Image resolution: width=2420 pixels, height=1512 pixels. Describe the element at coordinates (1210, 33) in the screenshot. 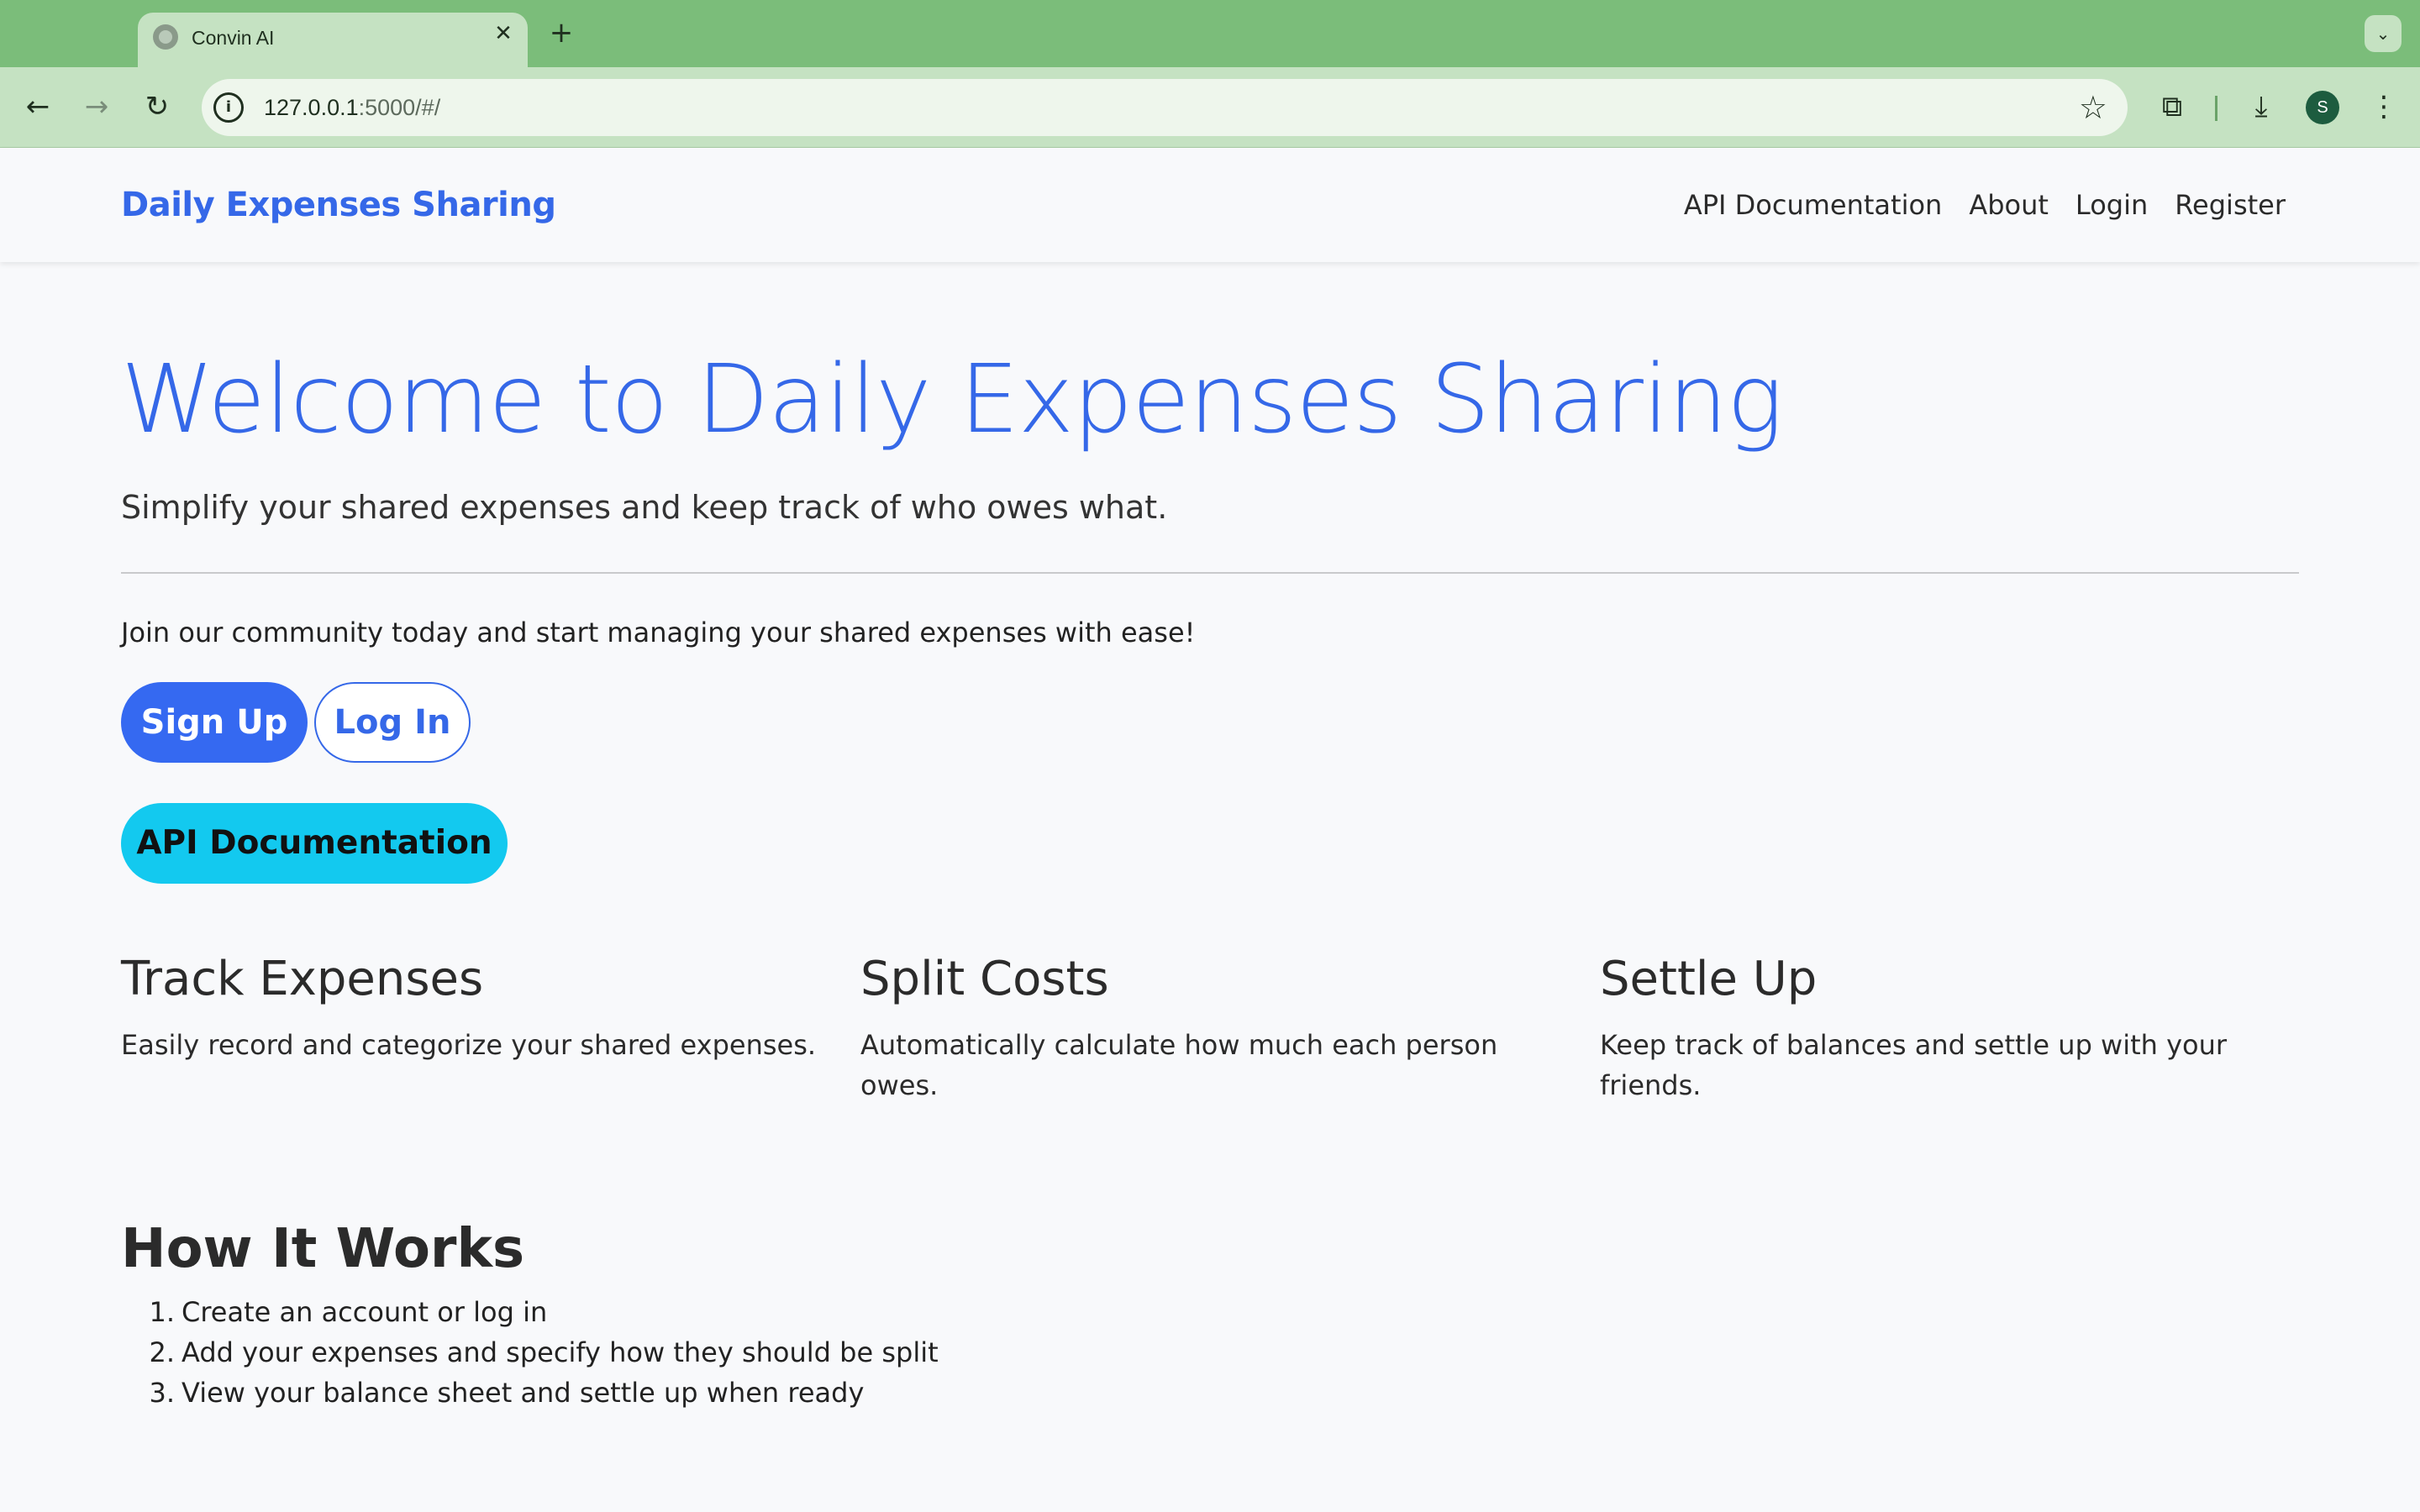

I see `browser-tabstrip: Convin AI ✕ + ⌄` at that location.